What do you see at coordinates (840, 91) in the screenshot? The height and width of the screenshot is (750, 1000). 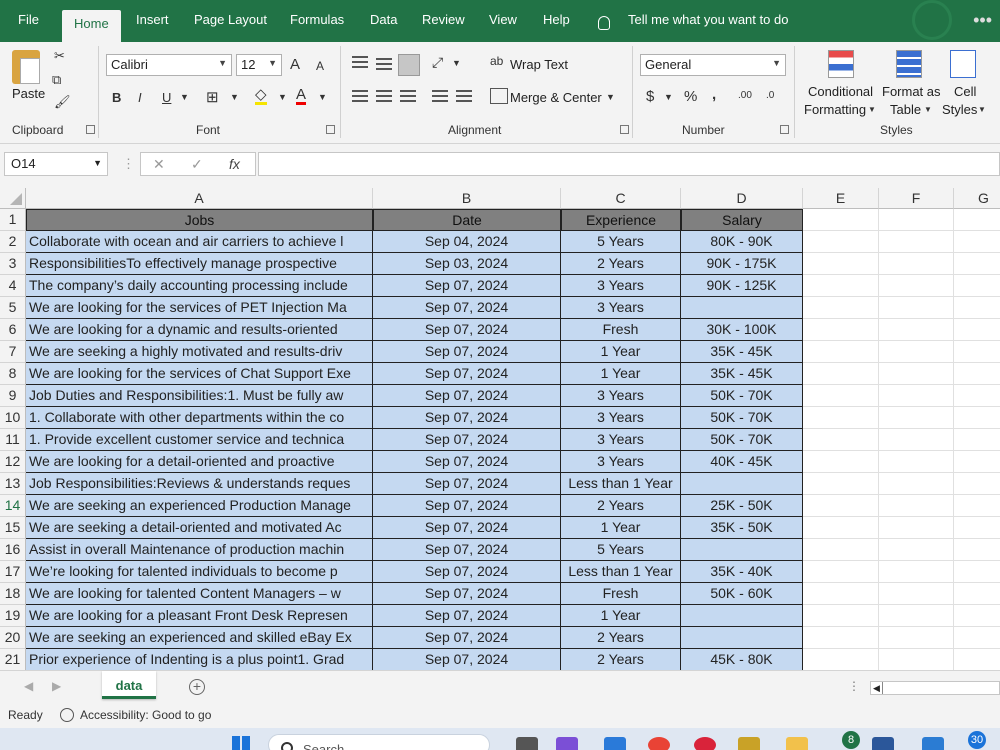 I see `conditional-formatting-label-1: Conditional` at bounding box center [840, 91].